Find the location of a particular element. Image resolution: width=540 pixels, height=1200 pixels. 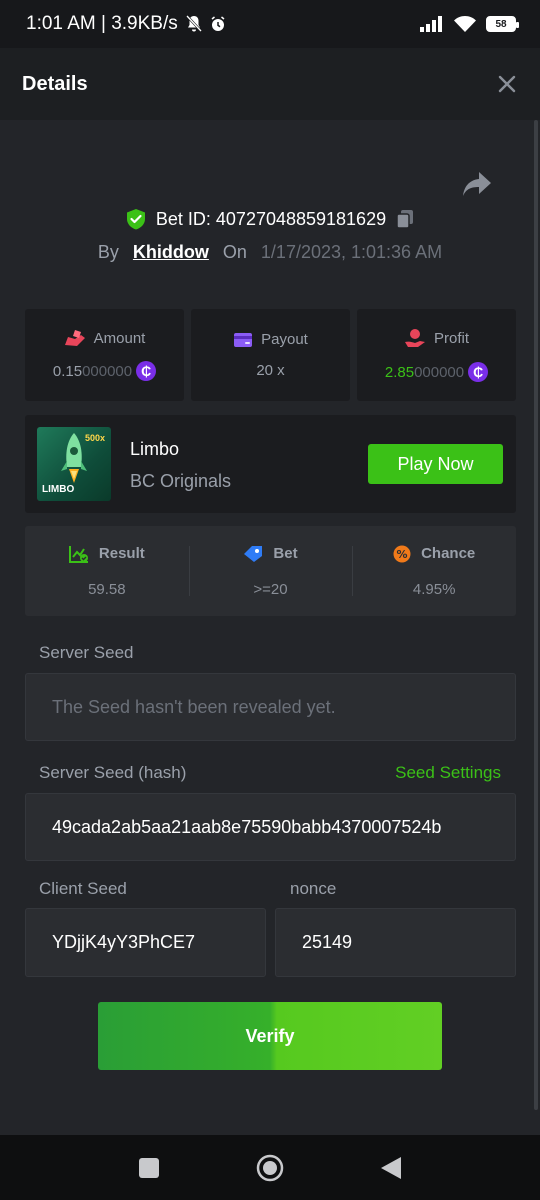

status-left: 1:01 AM | 3.9KB/s is located at coordinates (126, 24).